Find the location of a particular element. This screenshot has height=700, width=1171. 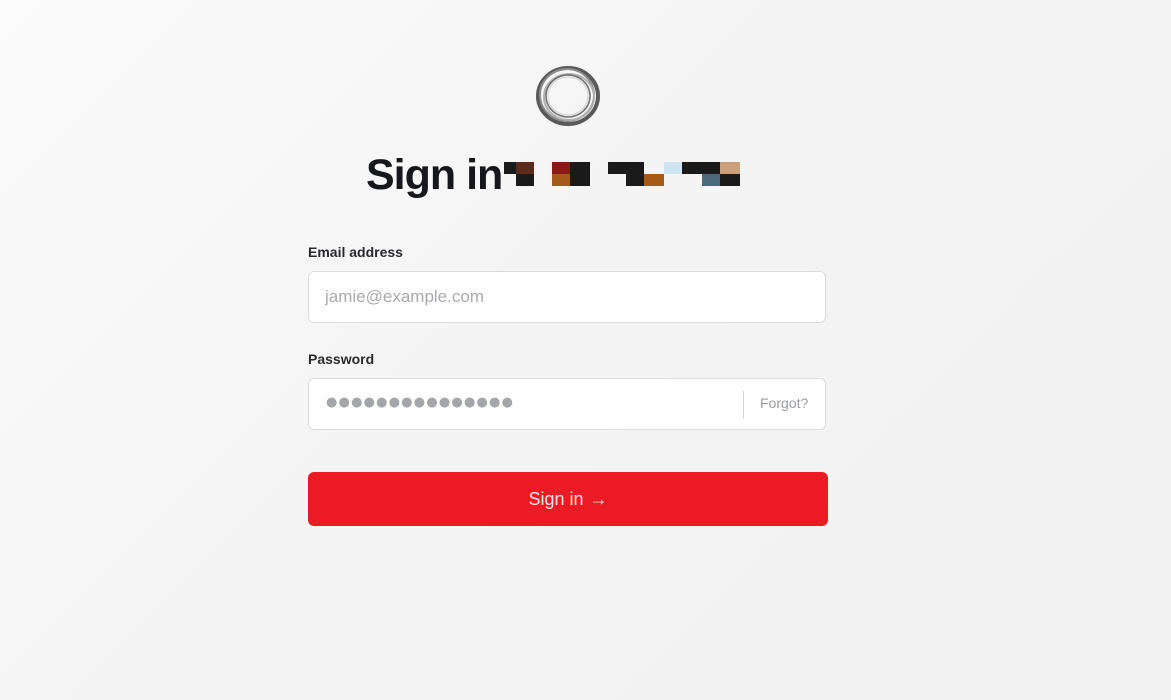

logo is located at coordinates (568, 96).